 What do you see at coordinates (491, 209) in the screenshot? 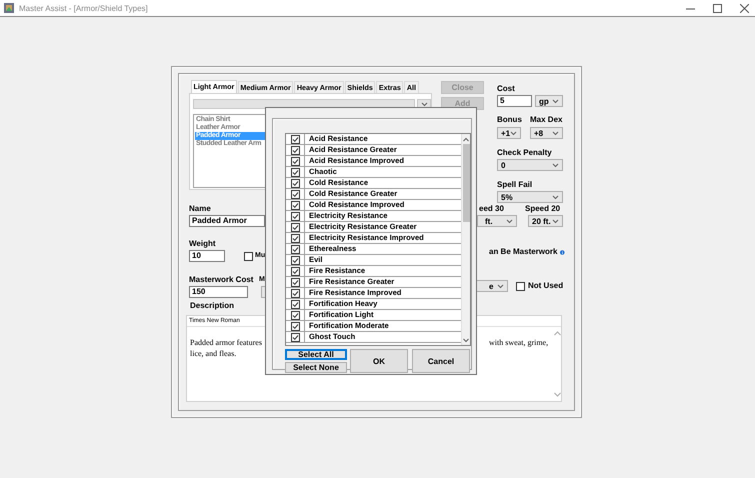
I see `field-label: eed 30` at bounding box center [491, 209].